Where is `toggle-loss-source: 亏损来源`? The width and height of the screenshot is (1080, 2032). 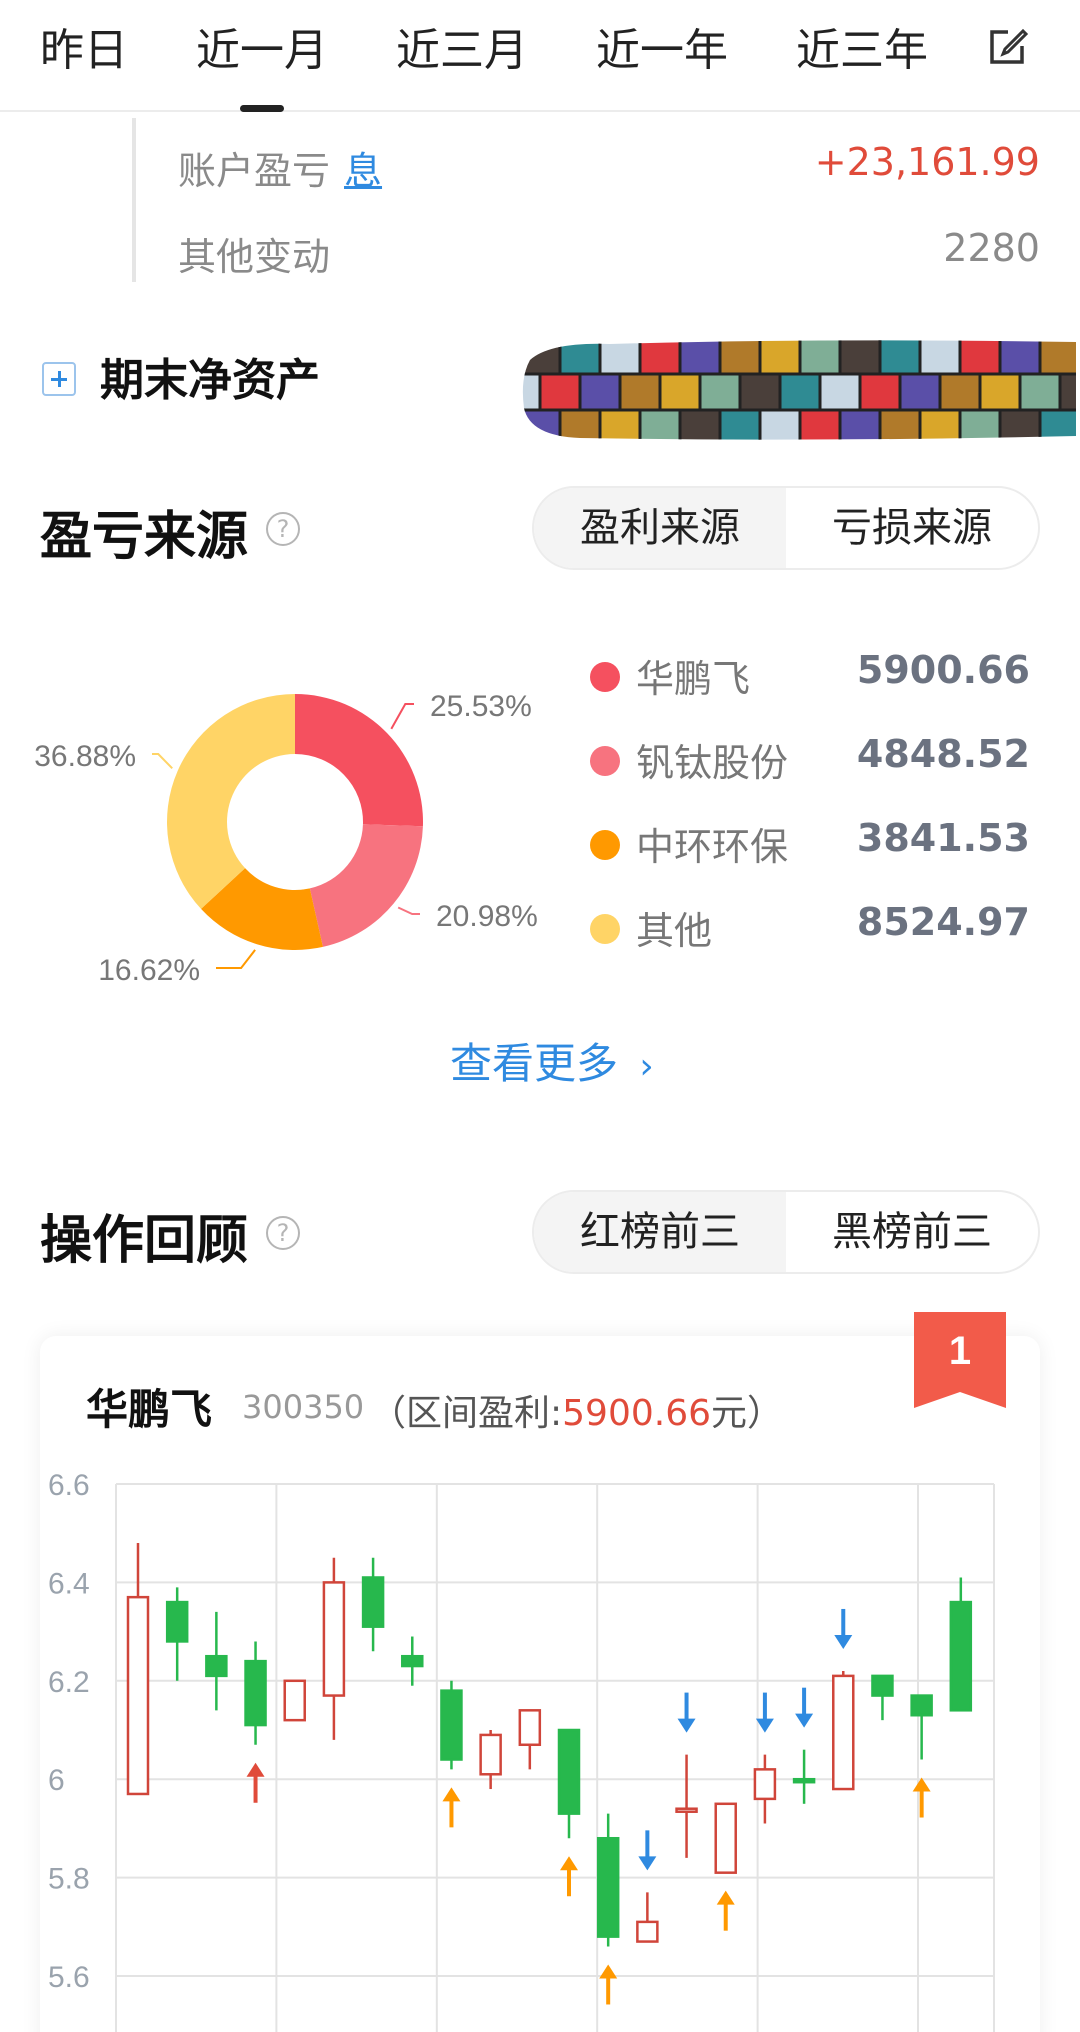 toggle-loss-source: 亏损来源 is located at coordinates (912, 528).